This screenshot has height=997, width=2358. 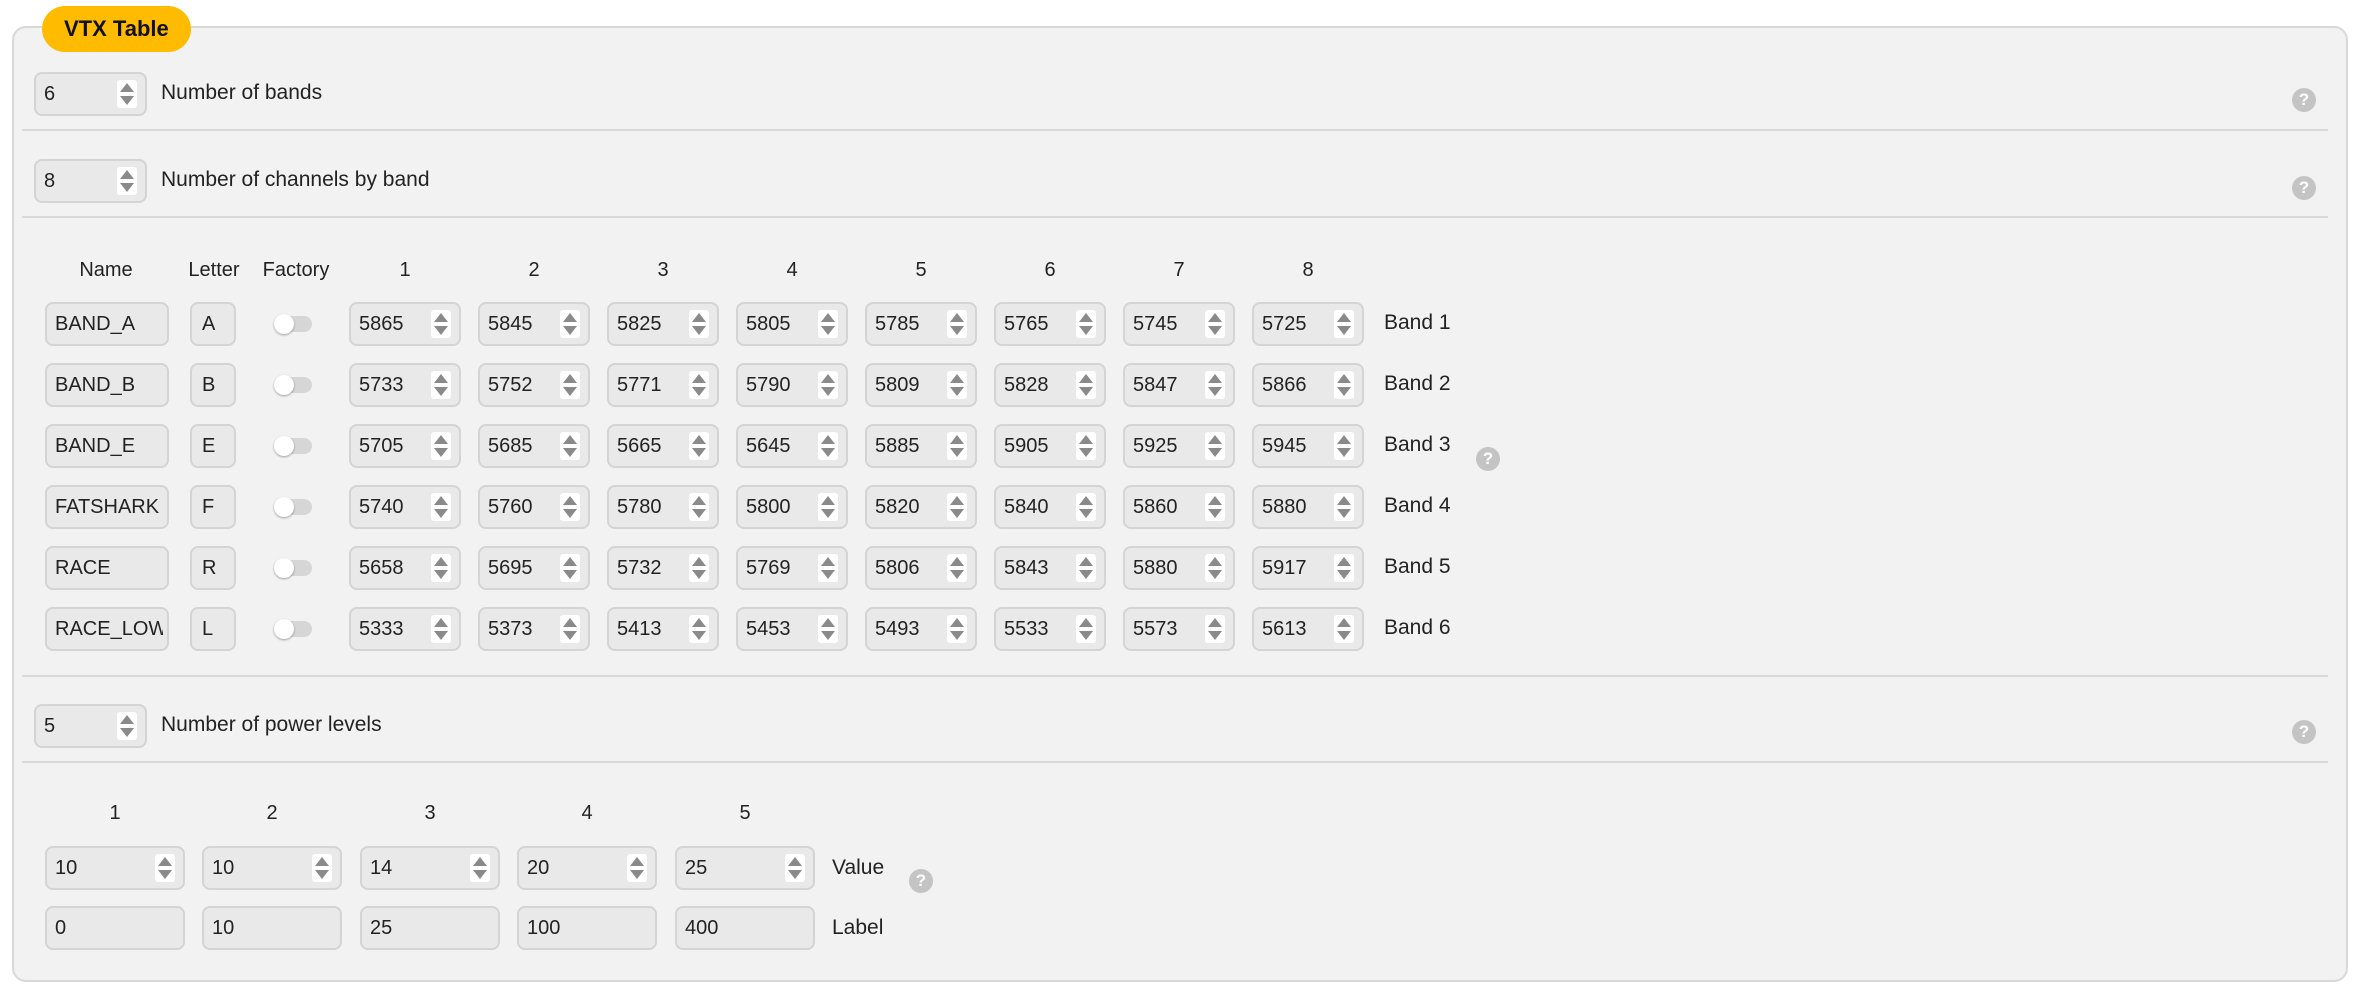 I want to click on frequency-input: 5740, so click(x=405, y=507).